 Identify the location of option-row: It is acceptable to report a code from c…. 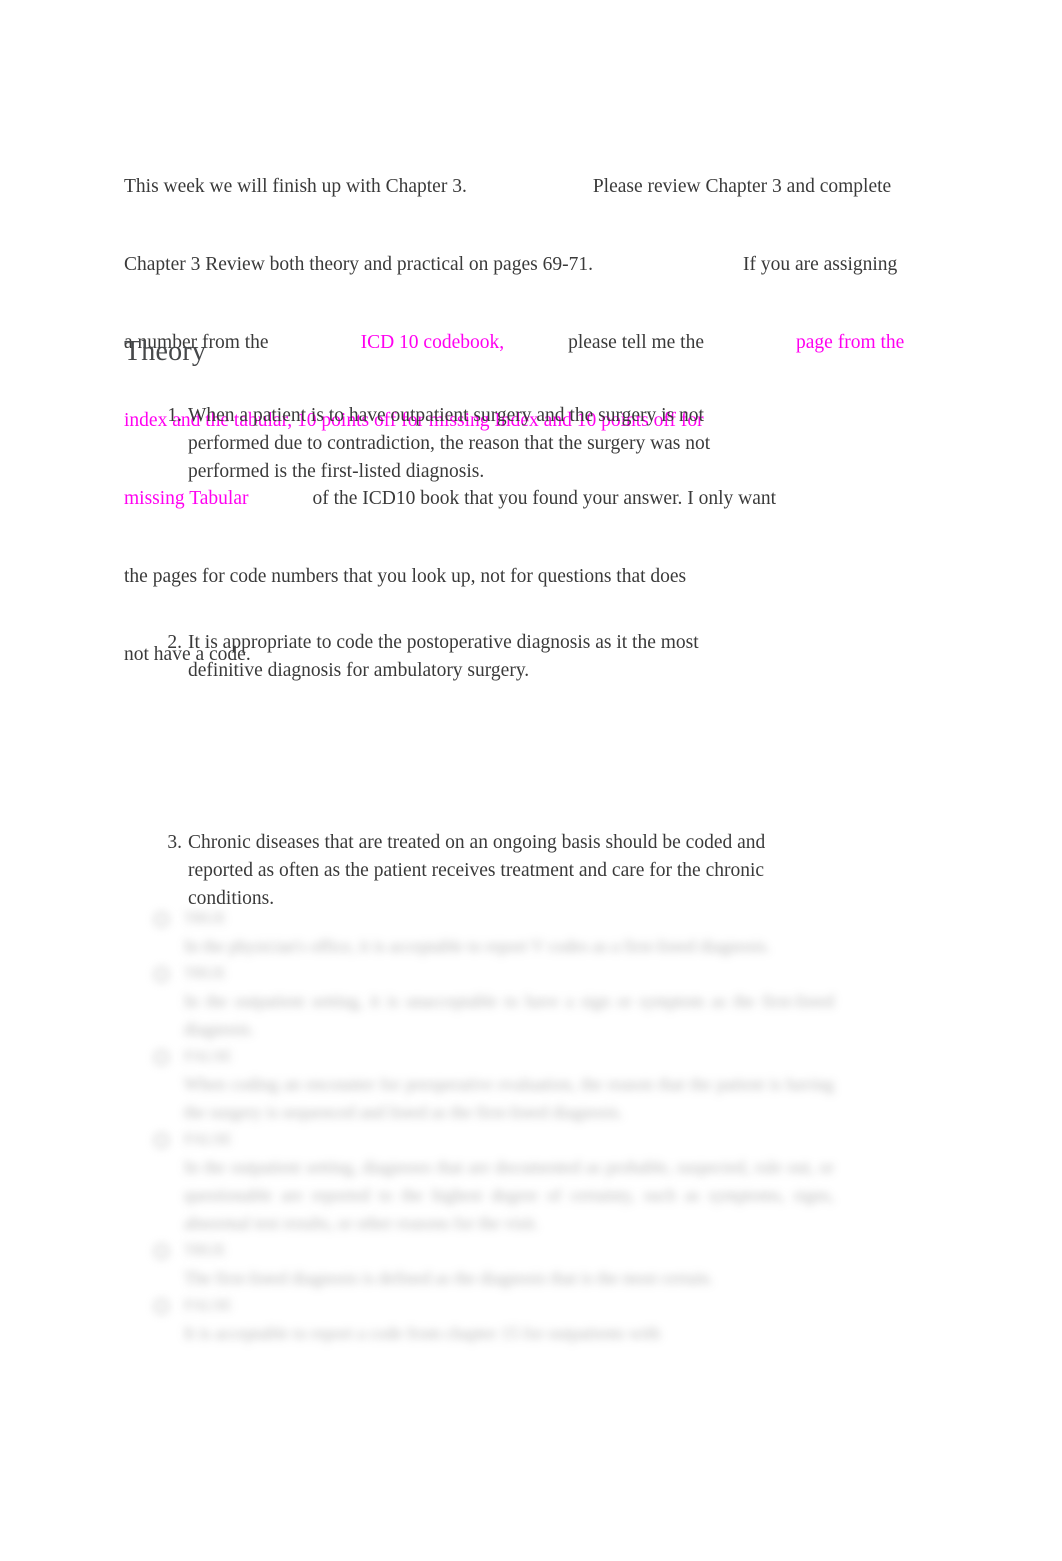
(504, 1333).